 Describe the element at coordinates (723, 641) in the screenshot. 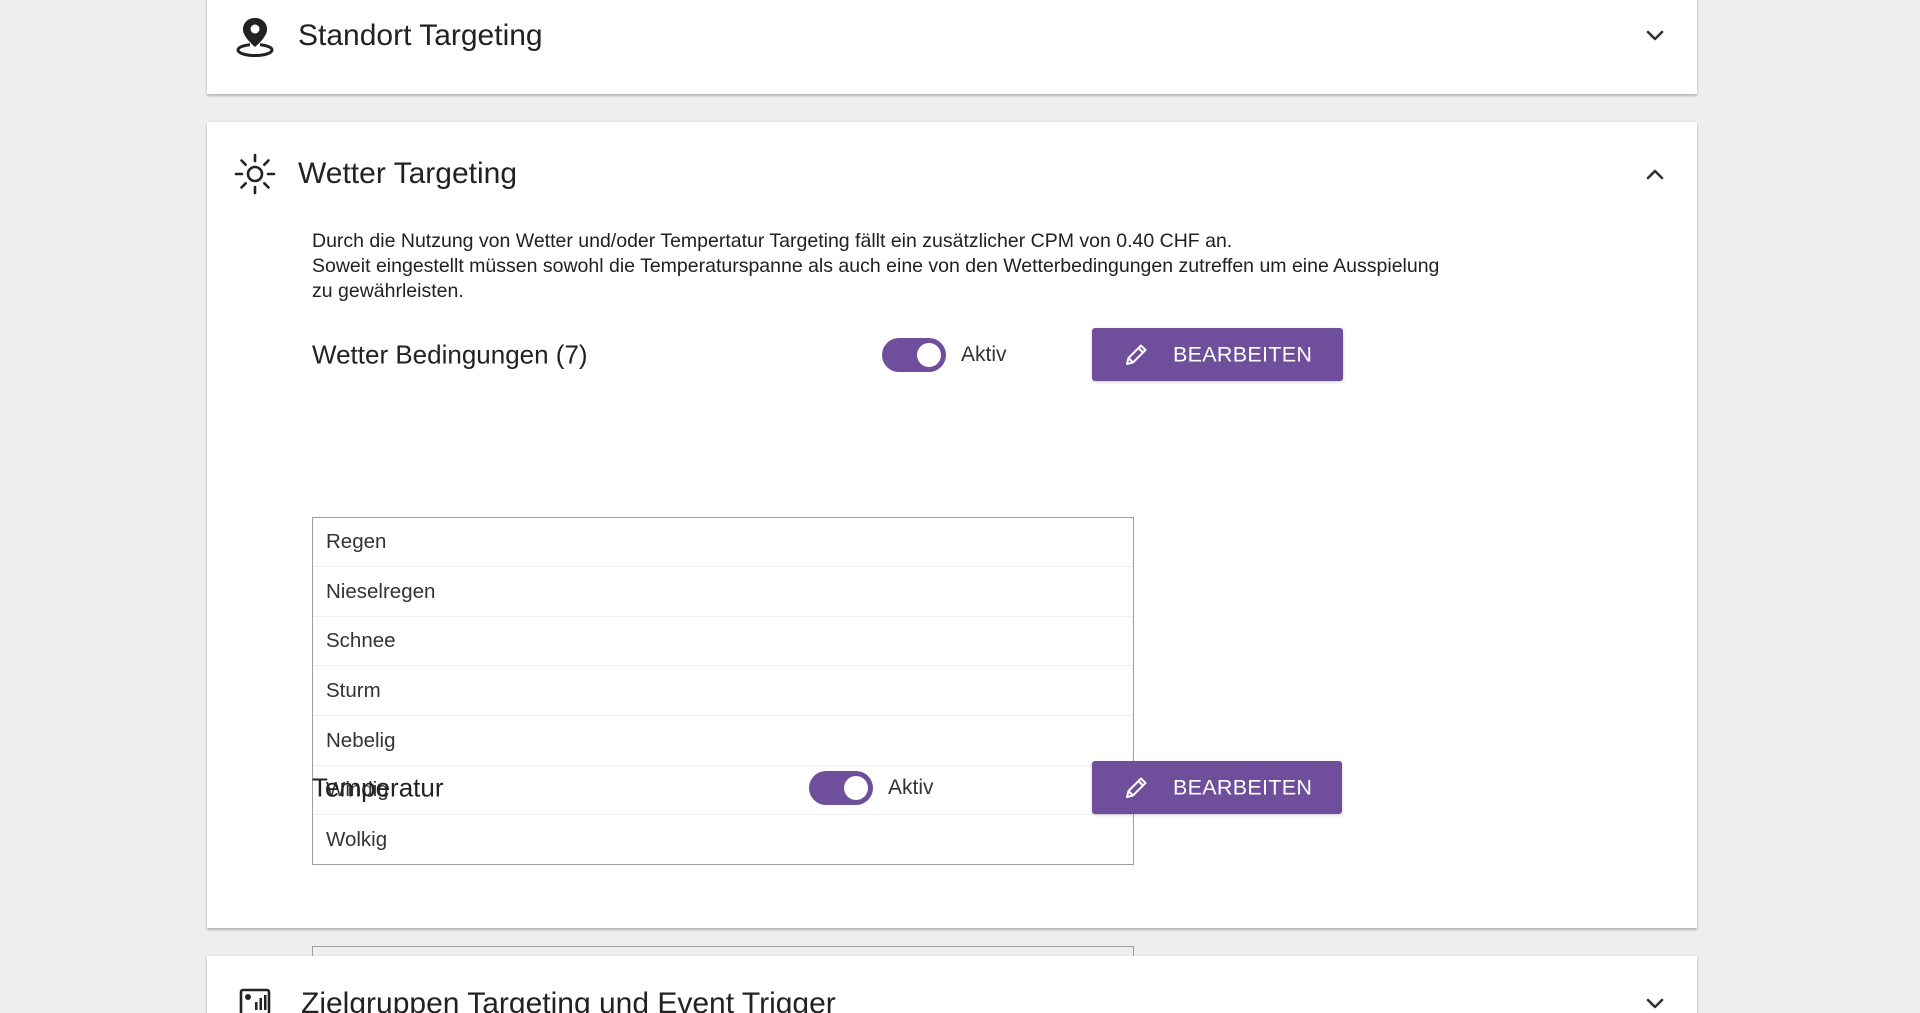

I see `list-item: Schnee` at that location.